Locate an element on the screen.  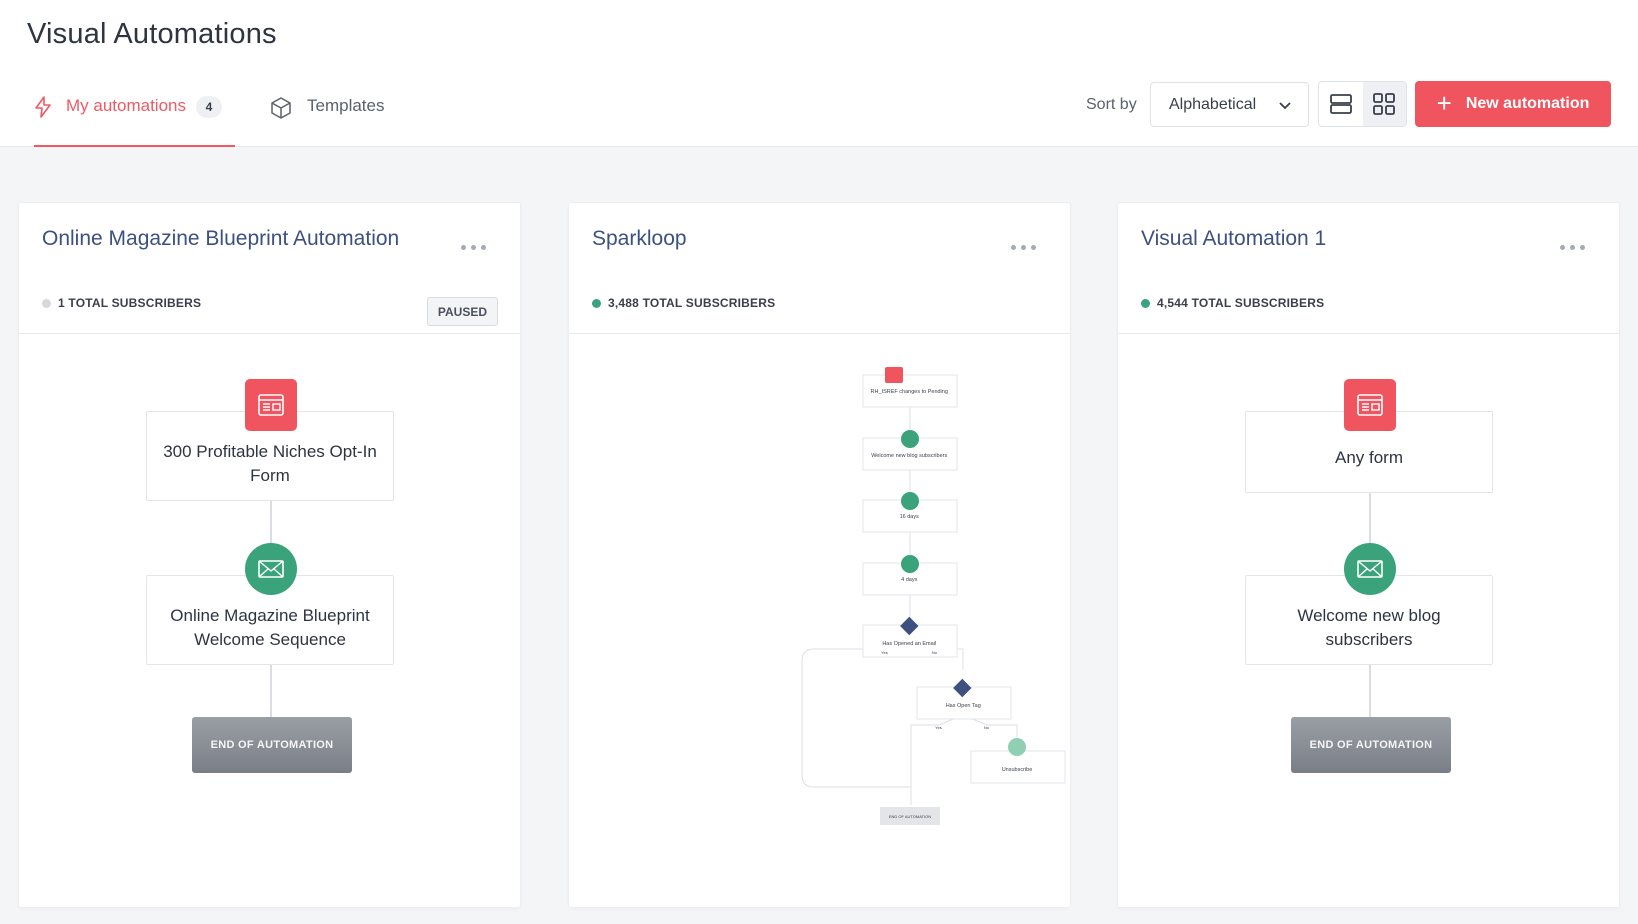
lightning-icon is located at coordinates (43, 107).